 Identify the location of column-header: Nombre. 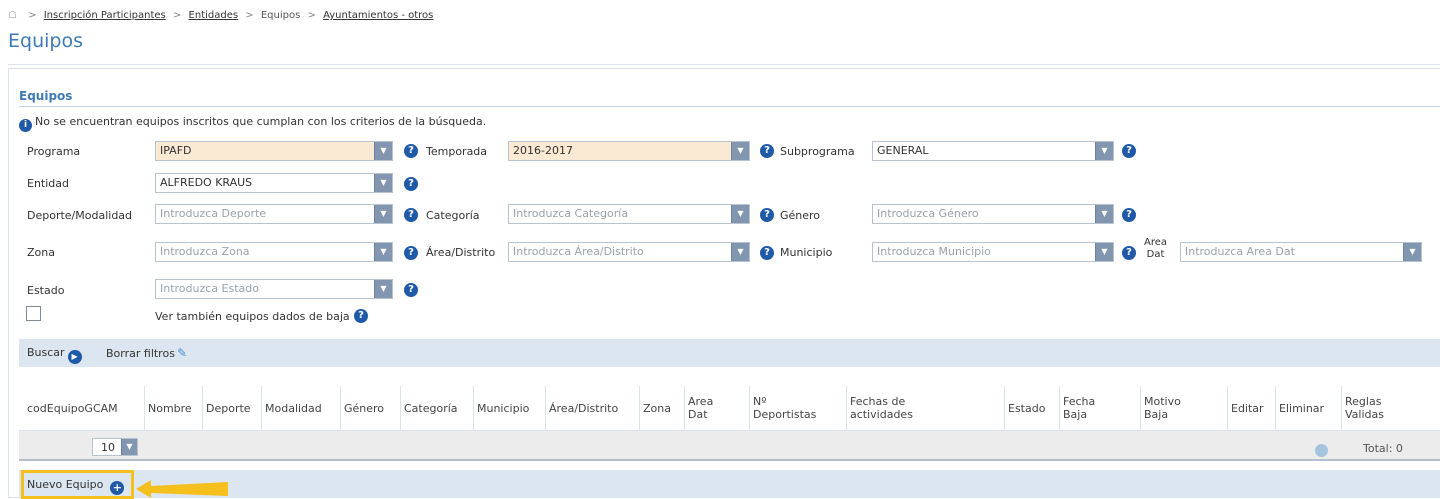
(176, 408).